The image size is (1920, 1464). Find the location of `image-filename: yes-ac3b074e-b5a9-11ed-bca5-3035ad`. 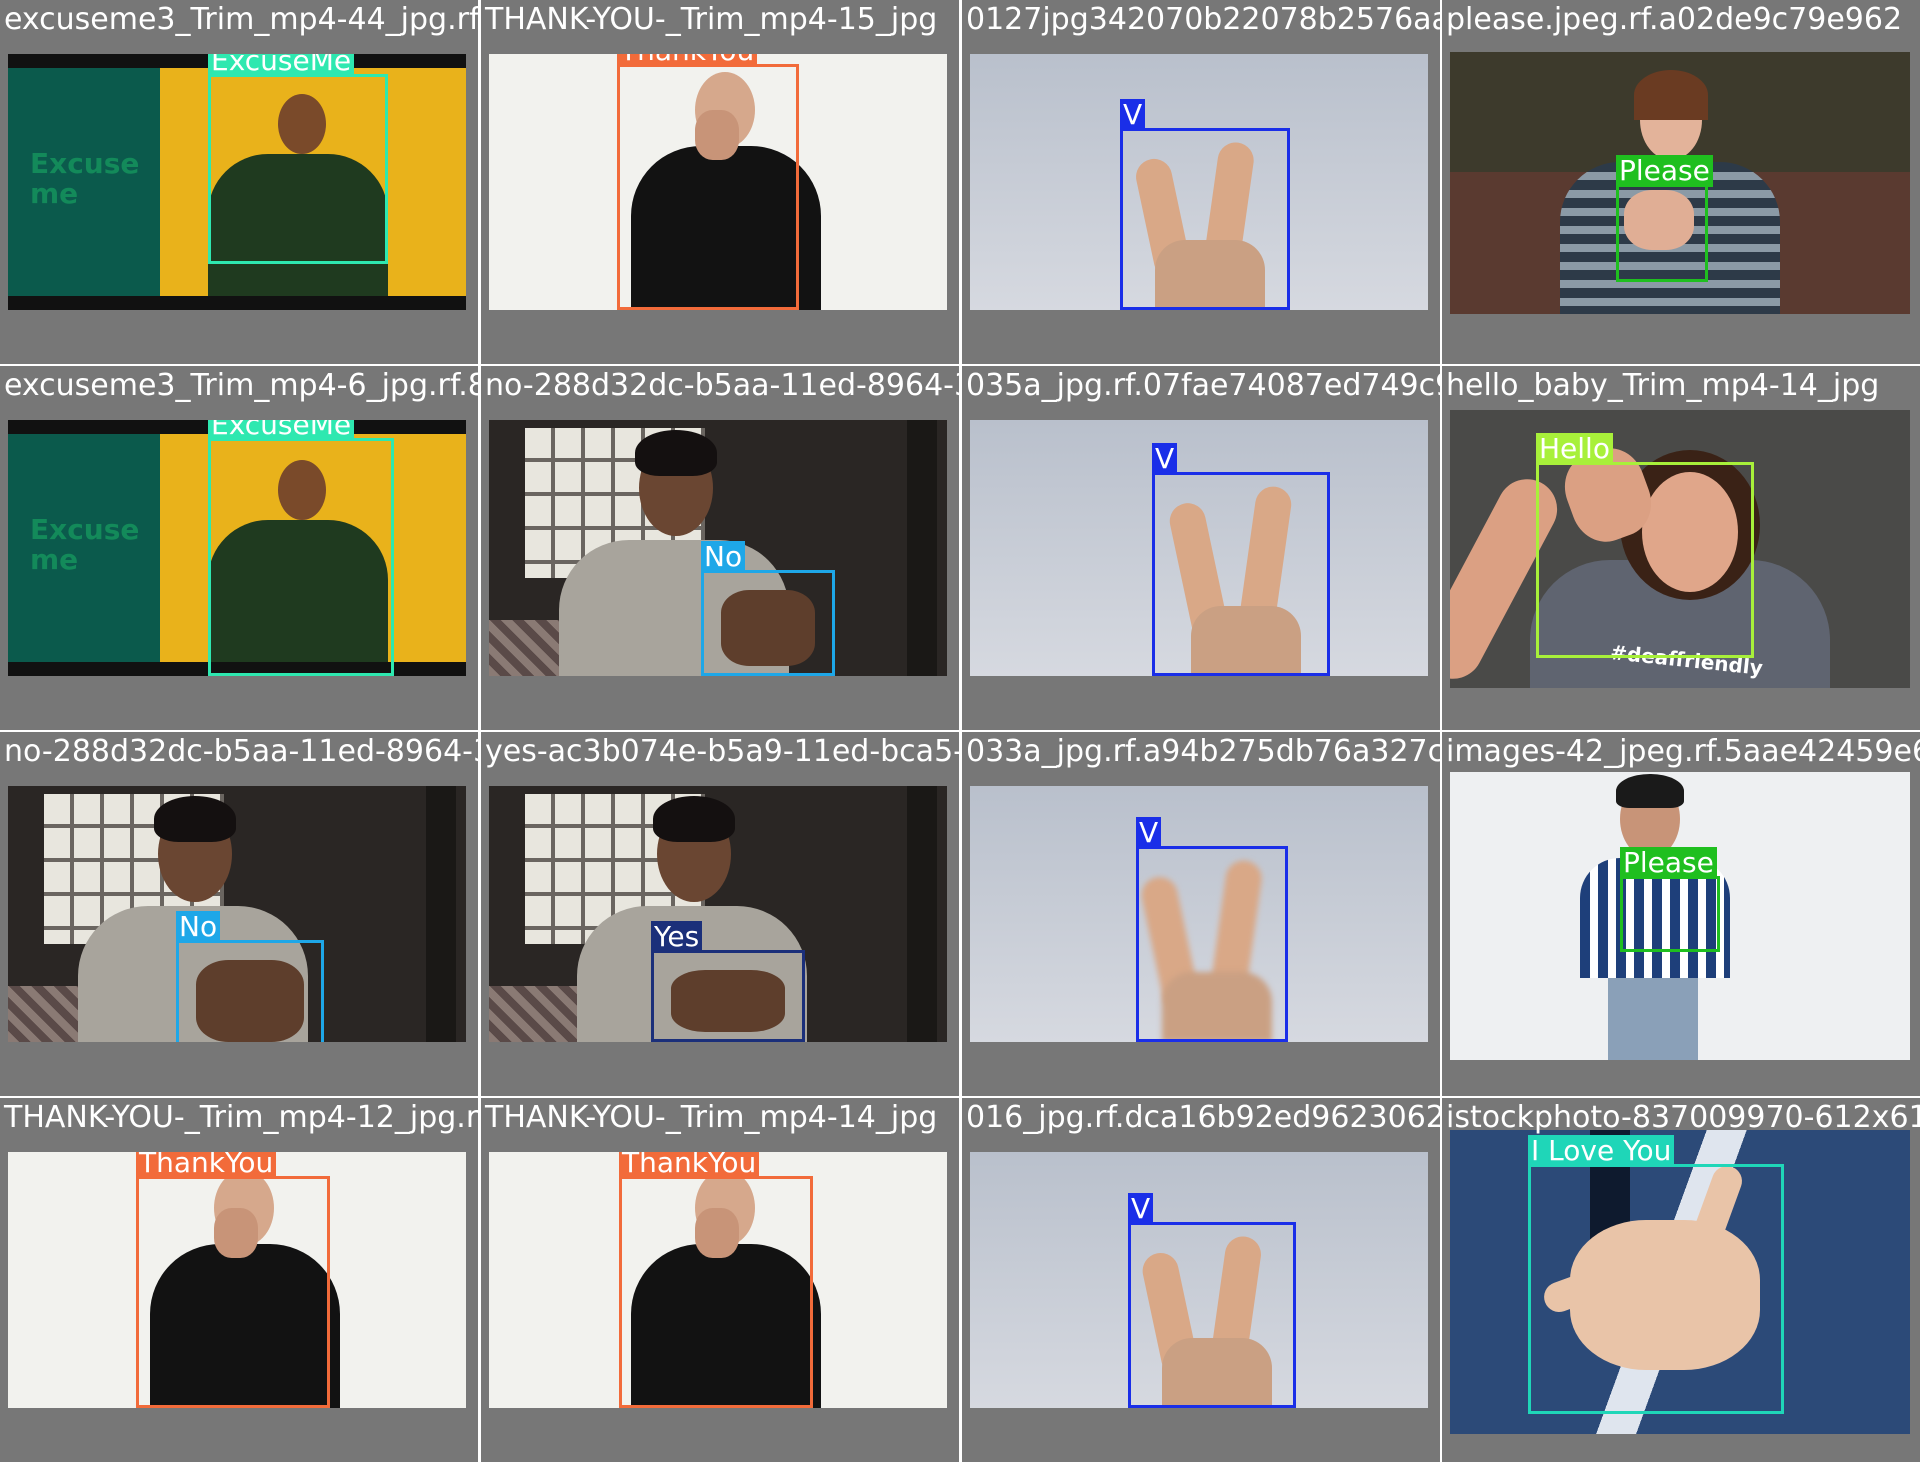

image-filename: yes-ac3b074e-b5a9-11ed-bca5-3035ad is located at coordinates (722, 751).